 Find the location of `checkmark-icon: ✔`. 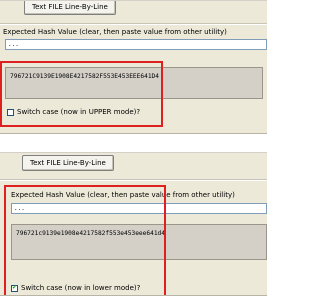

checkmark-icon: ✔ is located at coordinates (14, 287).